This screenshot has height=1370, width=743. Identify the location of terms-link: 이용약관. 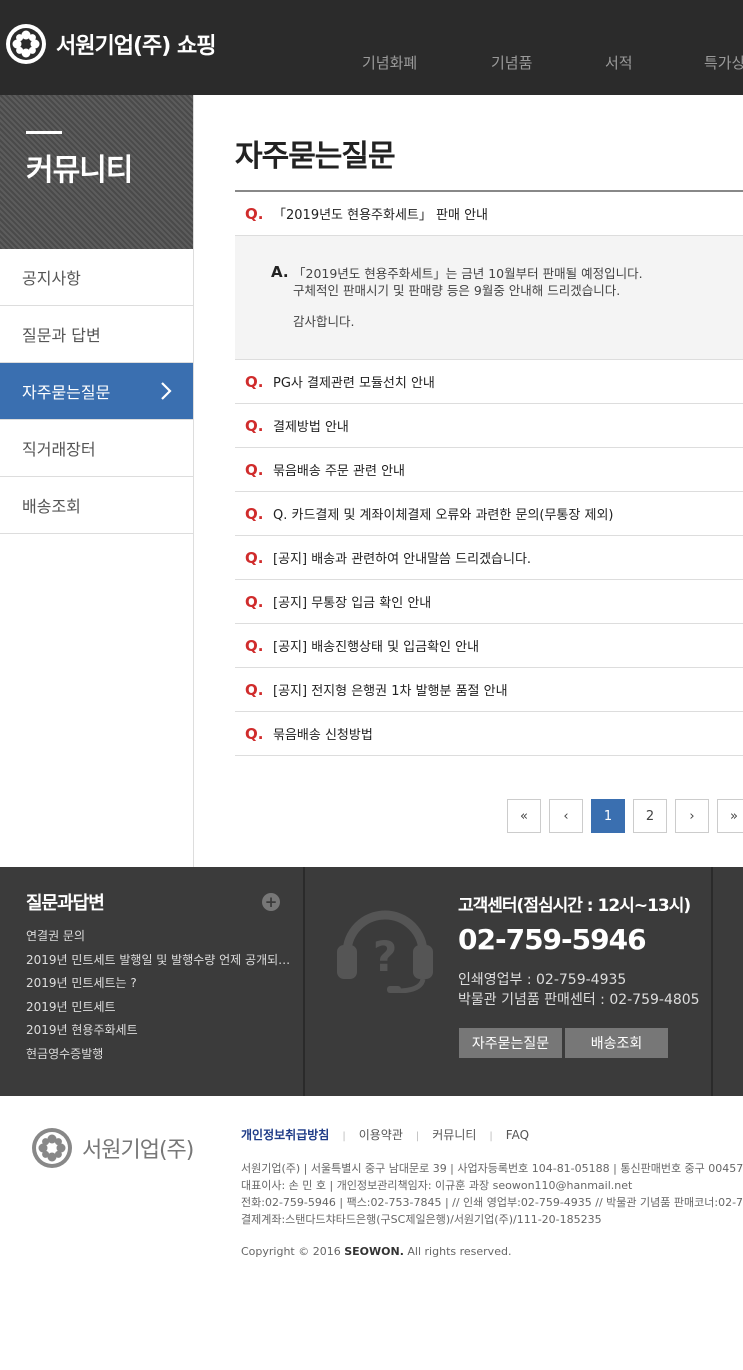
(381, 1135).